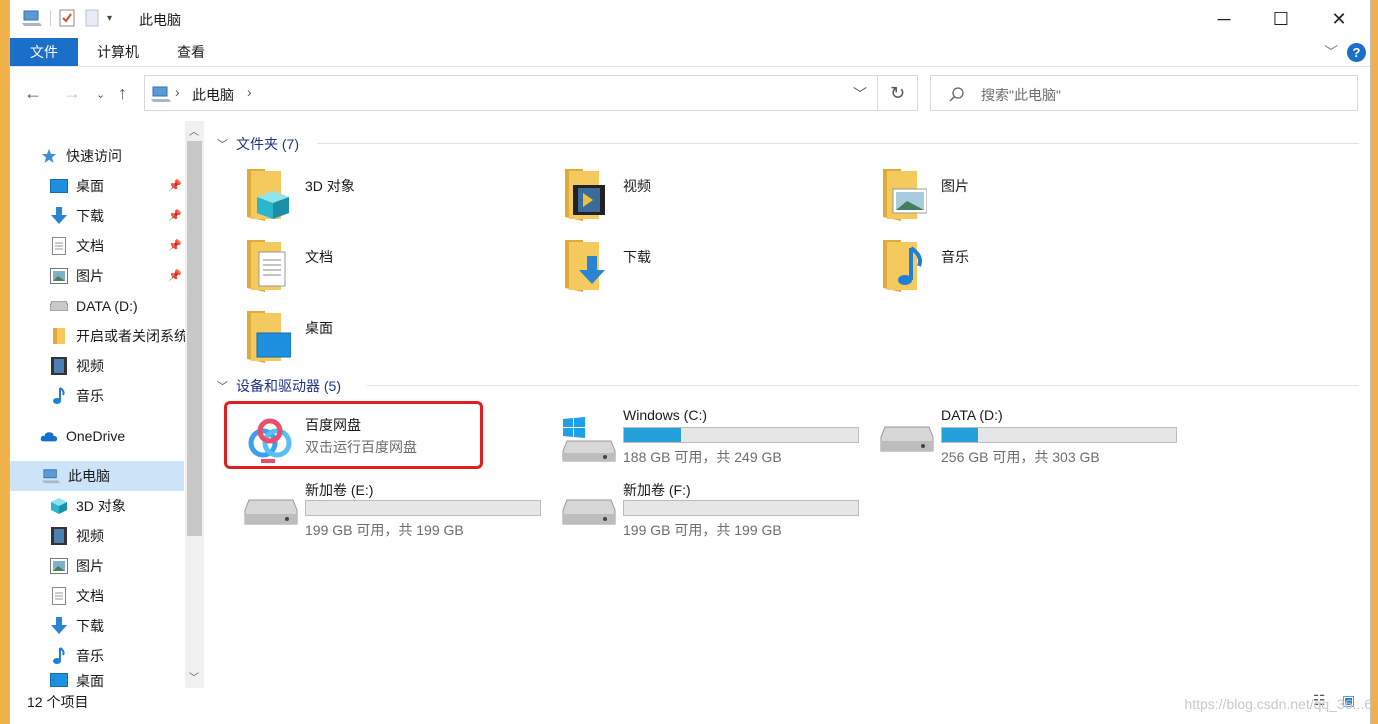 This screenshot has width=1378, height=724. Describe the element at coordinates (711, 268) in the screenshot. I see `folder-downloads: 下载` at that location.